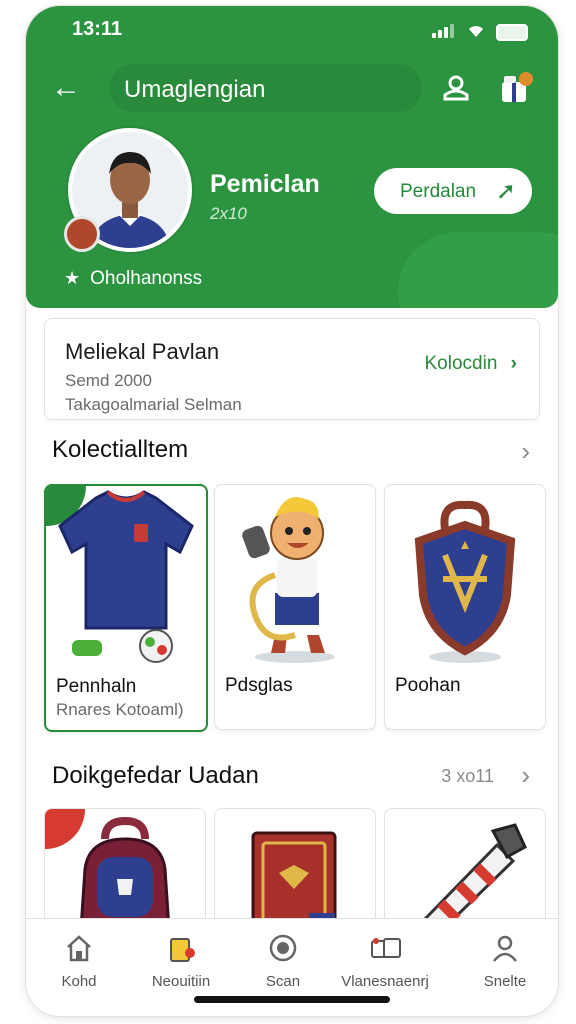  What do you see at coordinates (516, 88) in the screenshot?
I see `gift-box-icon` at bounding box center [516, 88].